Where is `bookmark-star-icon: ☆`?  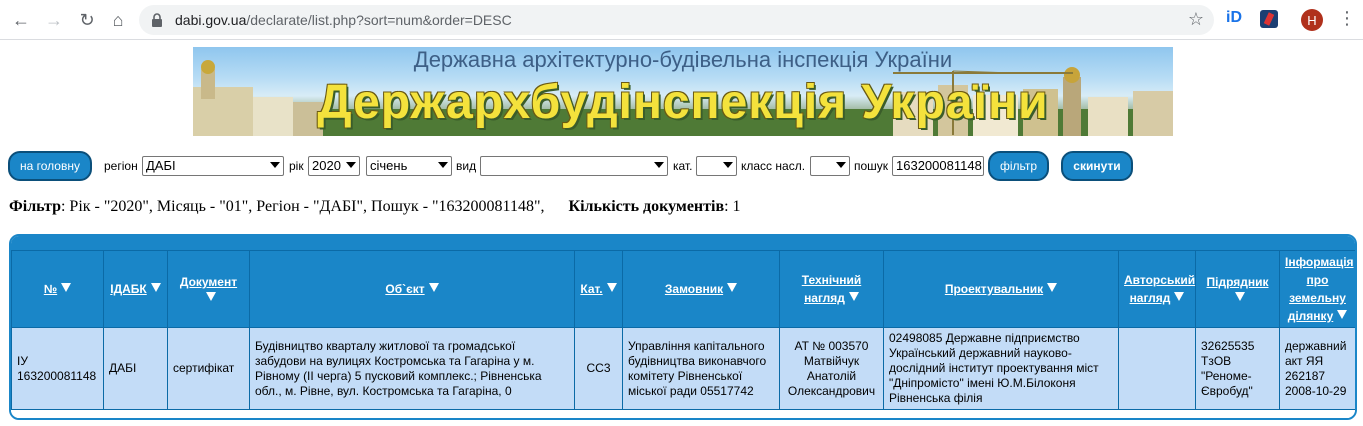
bookmark-star-icon: ☆ is located at coordinates (1196, 19).